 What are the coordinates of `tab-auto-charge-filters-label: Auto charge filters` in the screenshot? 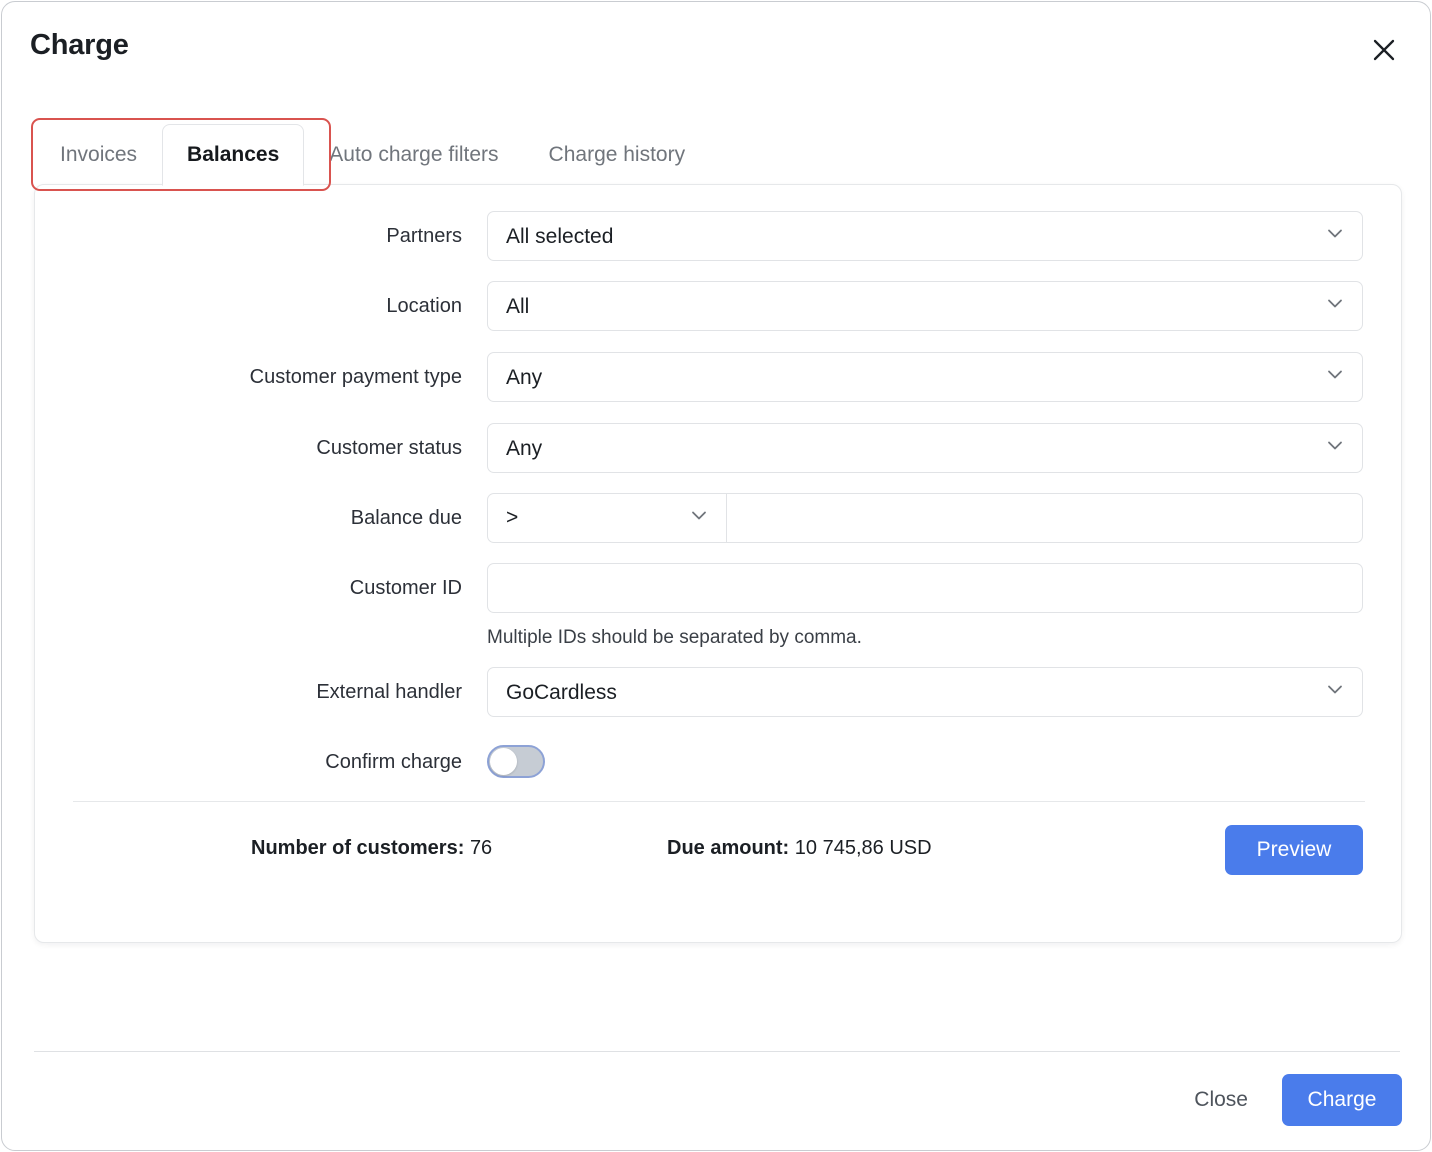 It's located at (414, 154).